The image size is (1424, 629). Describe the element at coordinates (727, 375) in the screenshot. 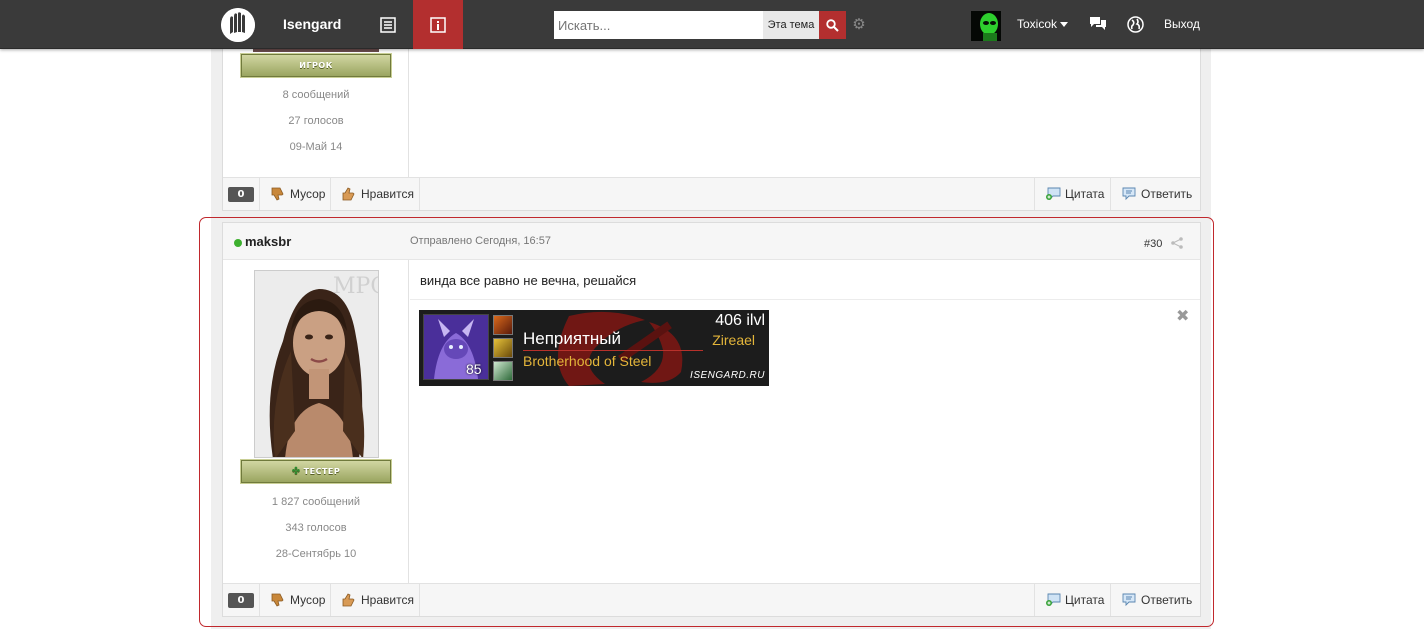

I see `site-watermark: ISENGARD.RU` at that location.